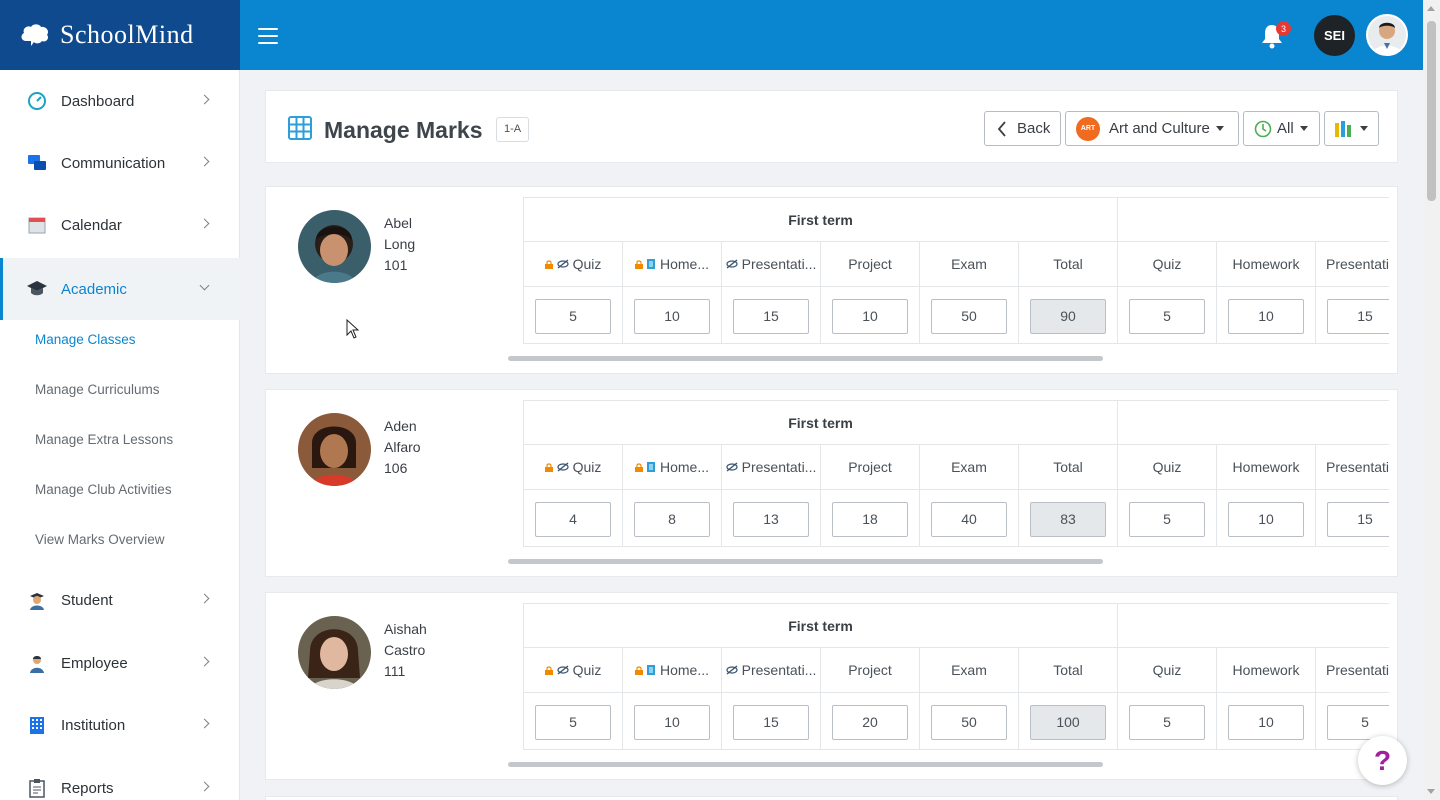  Describe the element at coordinates (1431, 400) in the screenshot. I see `page-scrollbar` at that location.